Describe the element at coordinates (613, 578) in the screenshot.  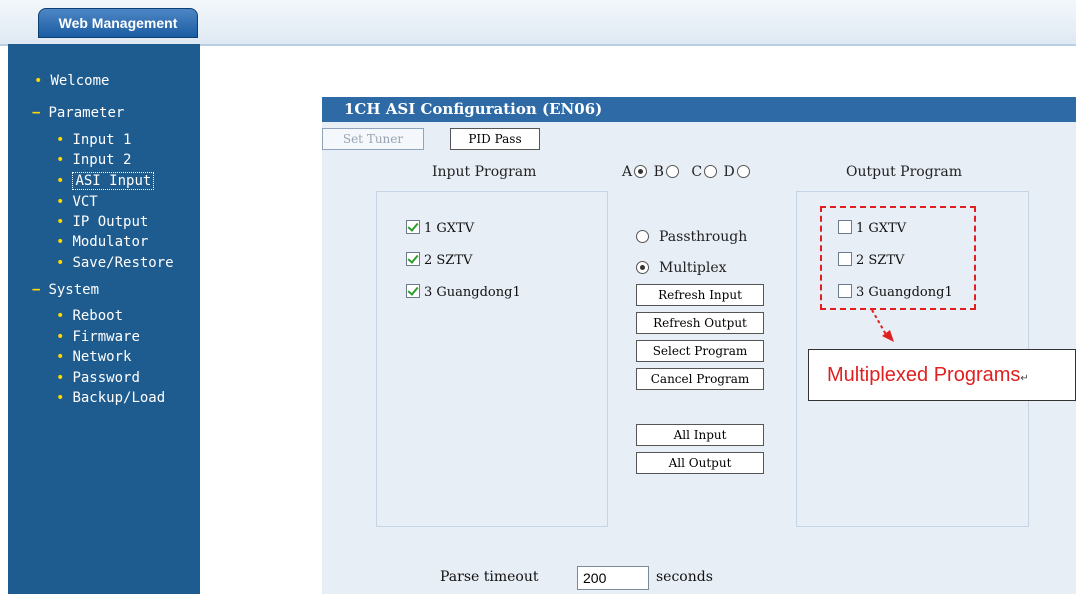
I see `parse-timeout-input` at that location.